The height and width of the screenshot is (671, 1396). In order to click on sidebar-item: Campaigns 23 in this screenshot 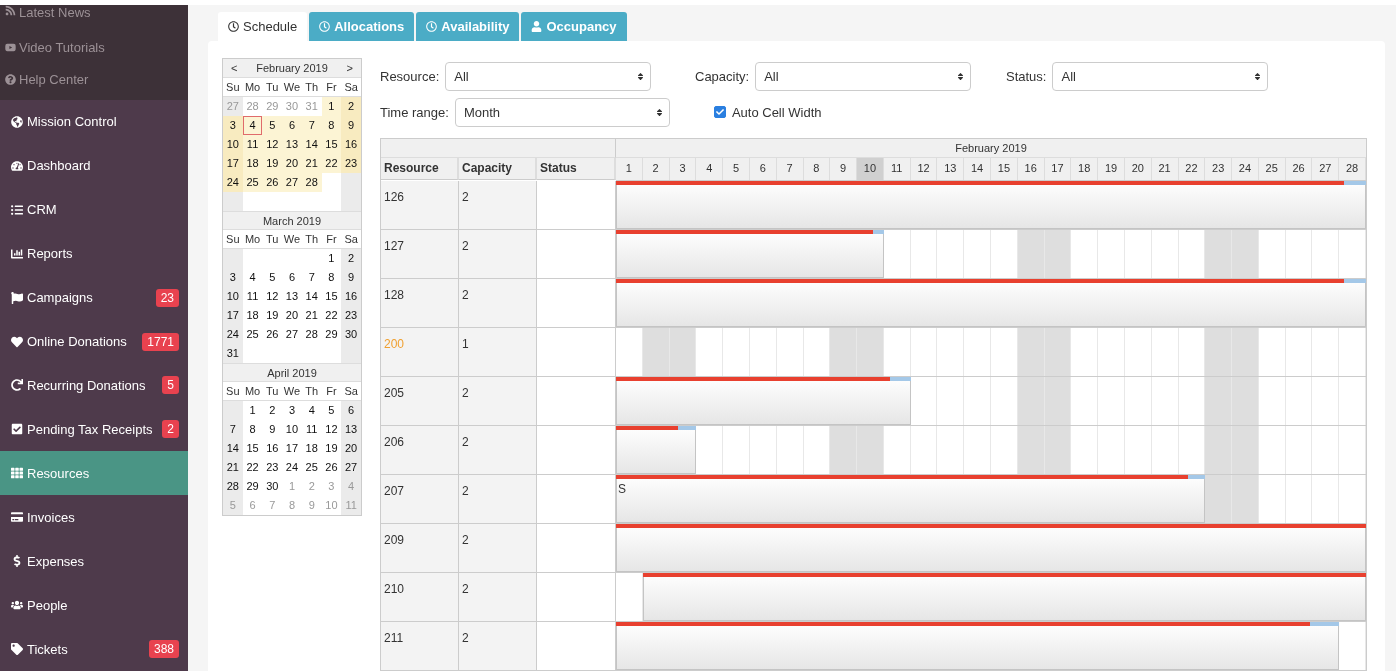, I will do `click(94, 297)`.